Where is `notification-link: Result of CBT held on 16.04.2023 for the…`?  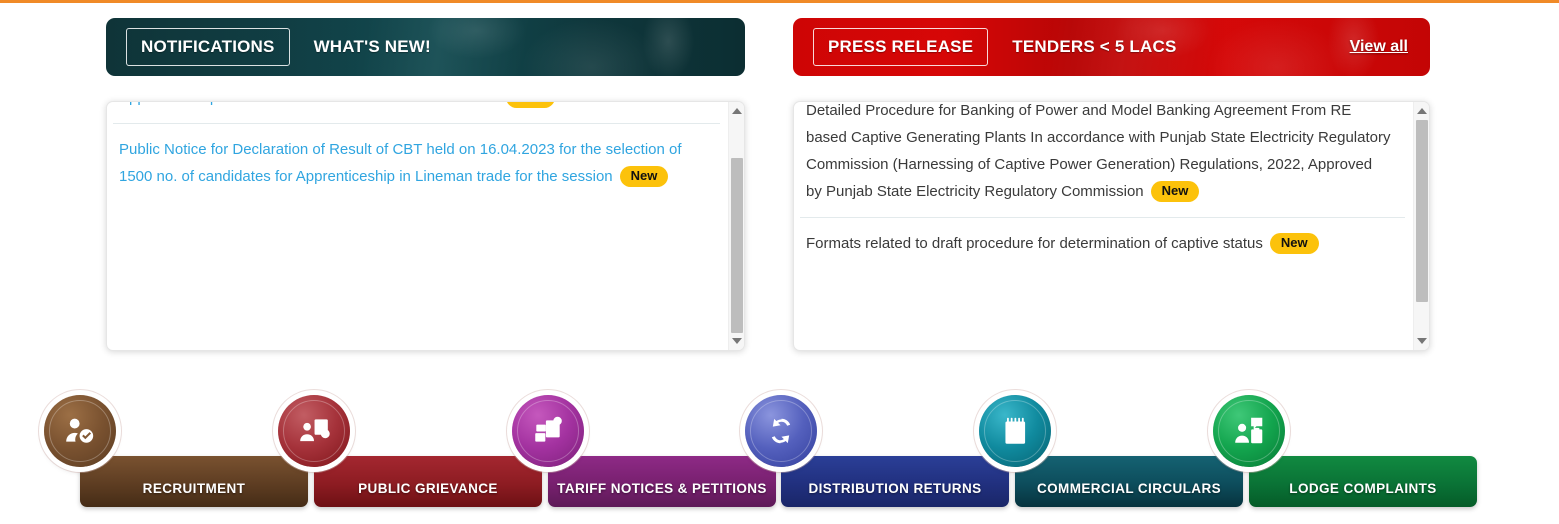 notification-link: Result of CBT held on 16.04.2023 for the… is located at coordinates (384, 104).